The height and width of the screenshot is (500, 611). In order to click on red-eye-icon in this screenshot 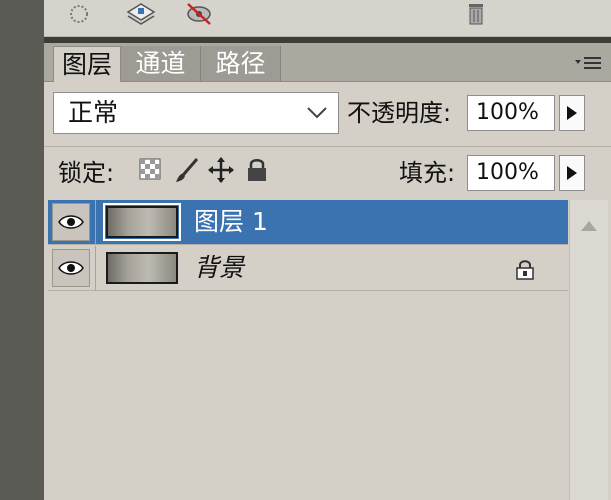, I will do `click(199, 15)`.